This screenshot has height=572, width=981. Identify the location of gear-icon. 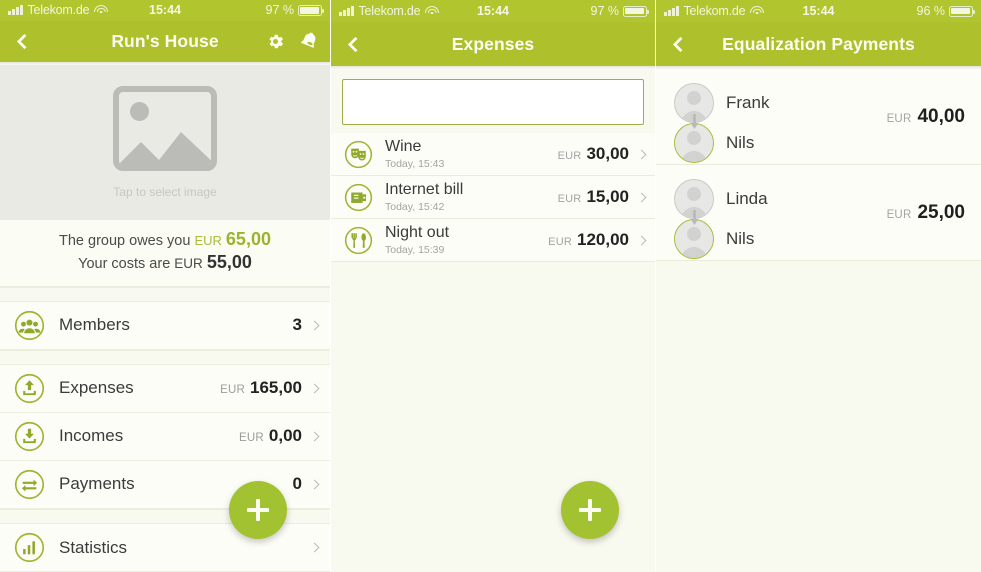
(276, 41).